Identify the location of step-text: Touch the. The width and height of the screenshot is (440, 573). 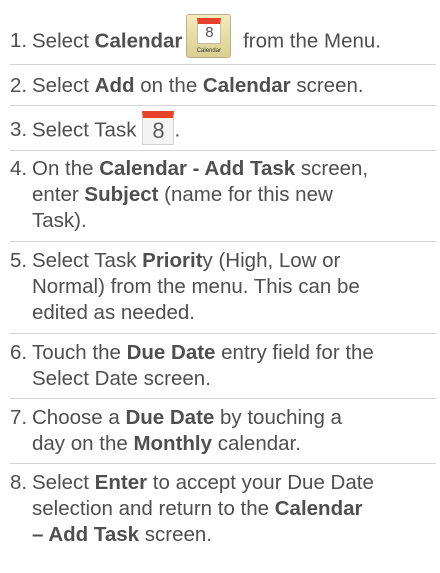
(79, 352).